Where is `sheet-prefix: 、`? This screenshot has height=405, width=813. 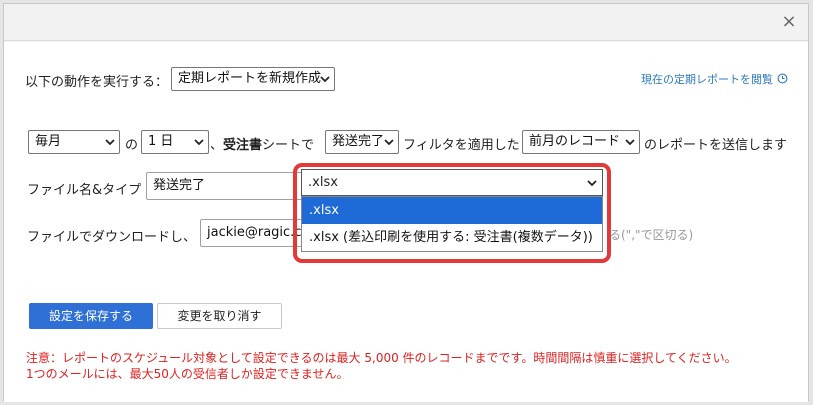 sheet-prefix: 、 is located at coordinates (217, 145).